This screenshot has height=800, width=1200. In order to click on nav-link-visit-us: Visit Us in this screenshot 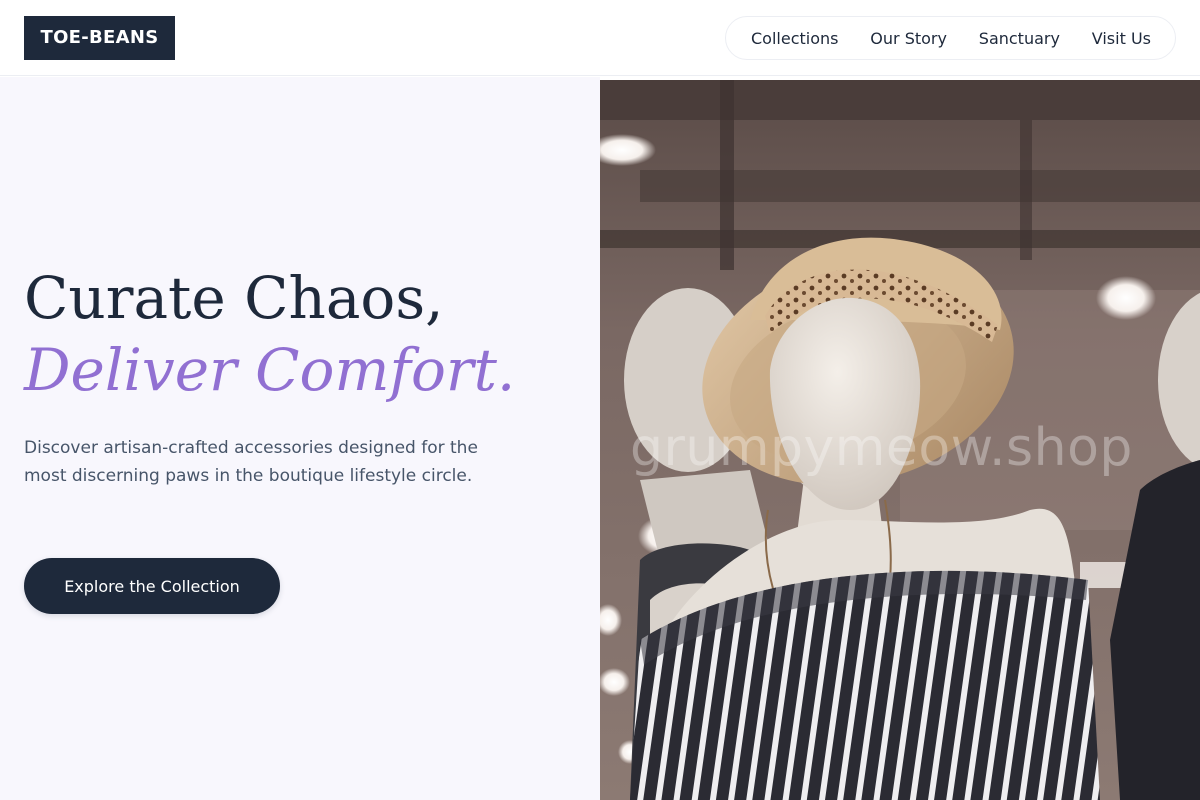, I will do `click(1121, 38)`.